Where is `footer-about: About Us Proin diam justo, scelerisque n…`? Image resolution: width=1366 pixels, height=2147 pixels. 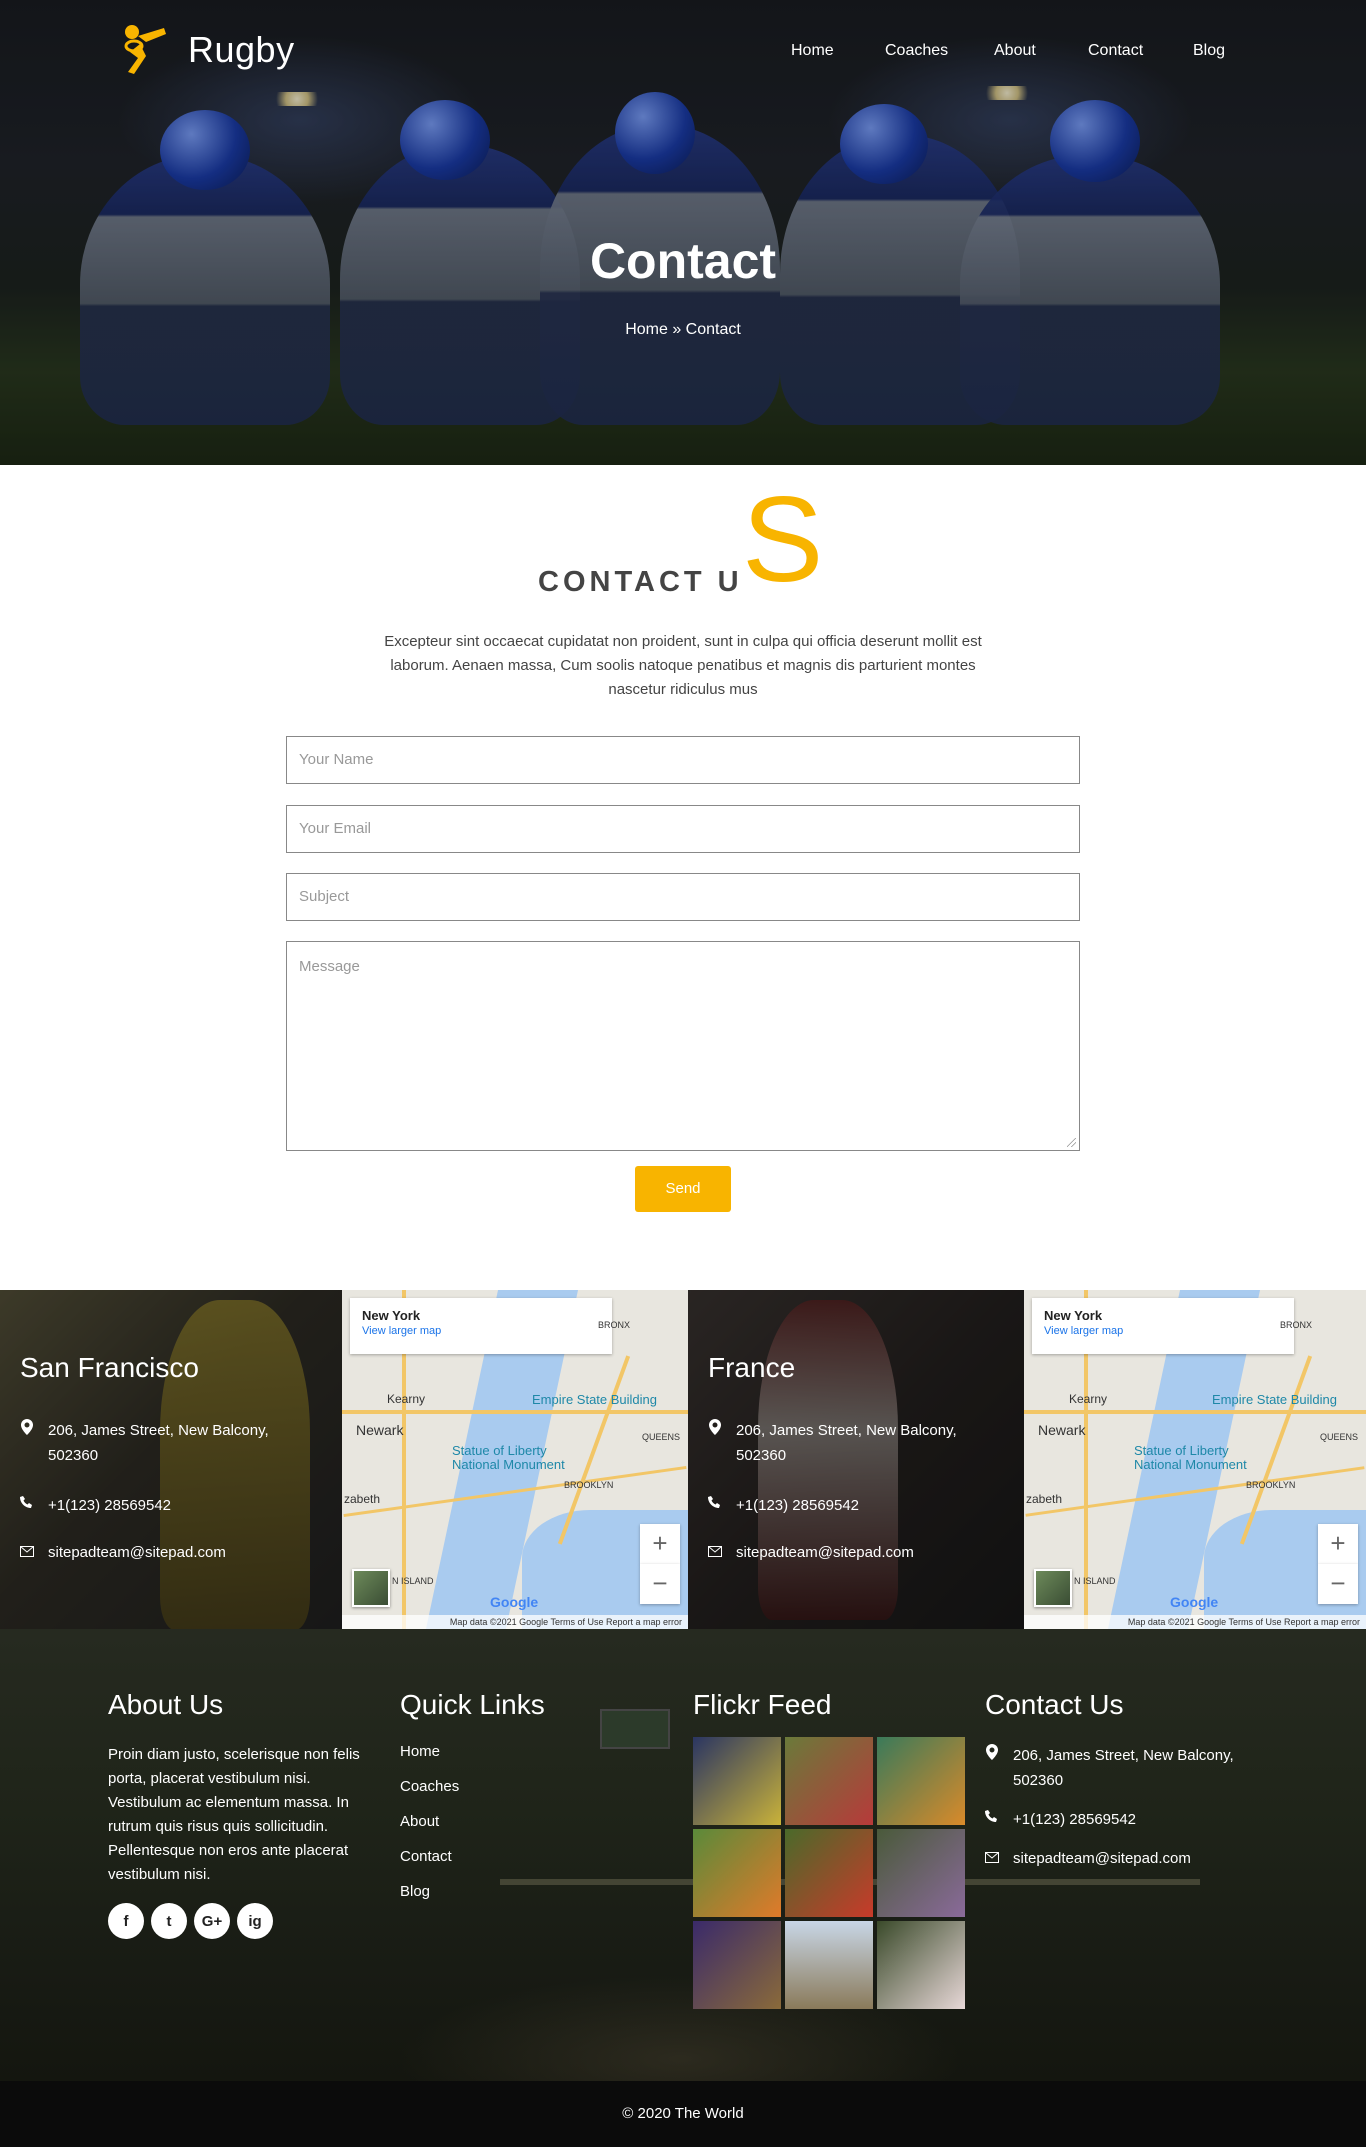 footer-about: About Us Proin diam justo, scelerisque n… is located at coordinates (238, 1814).